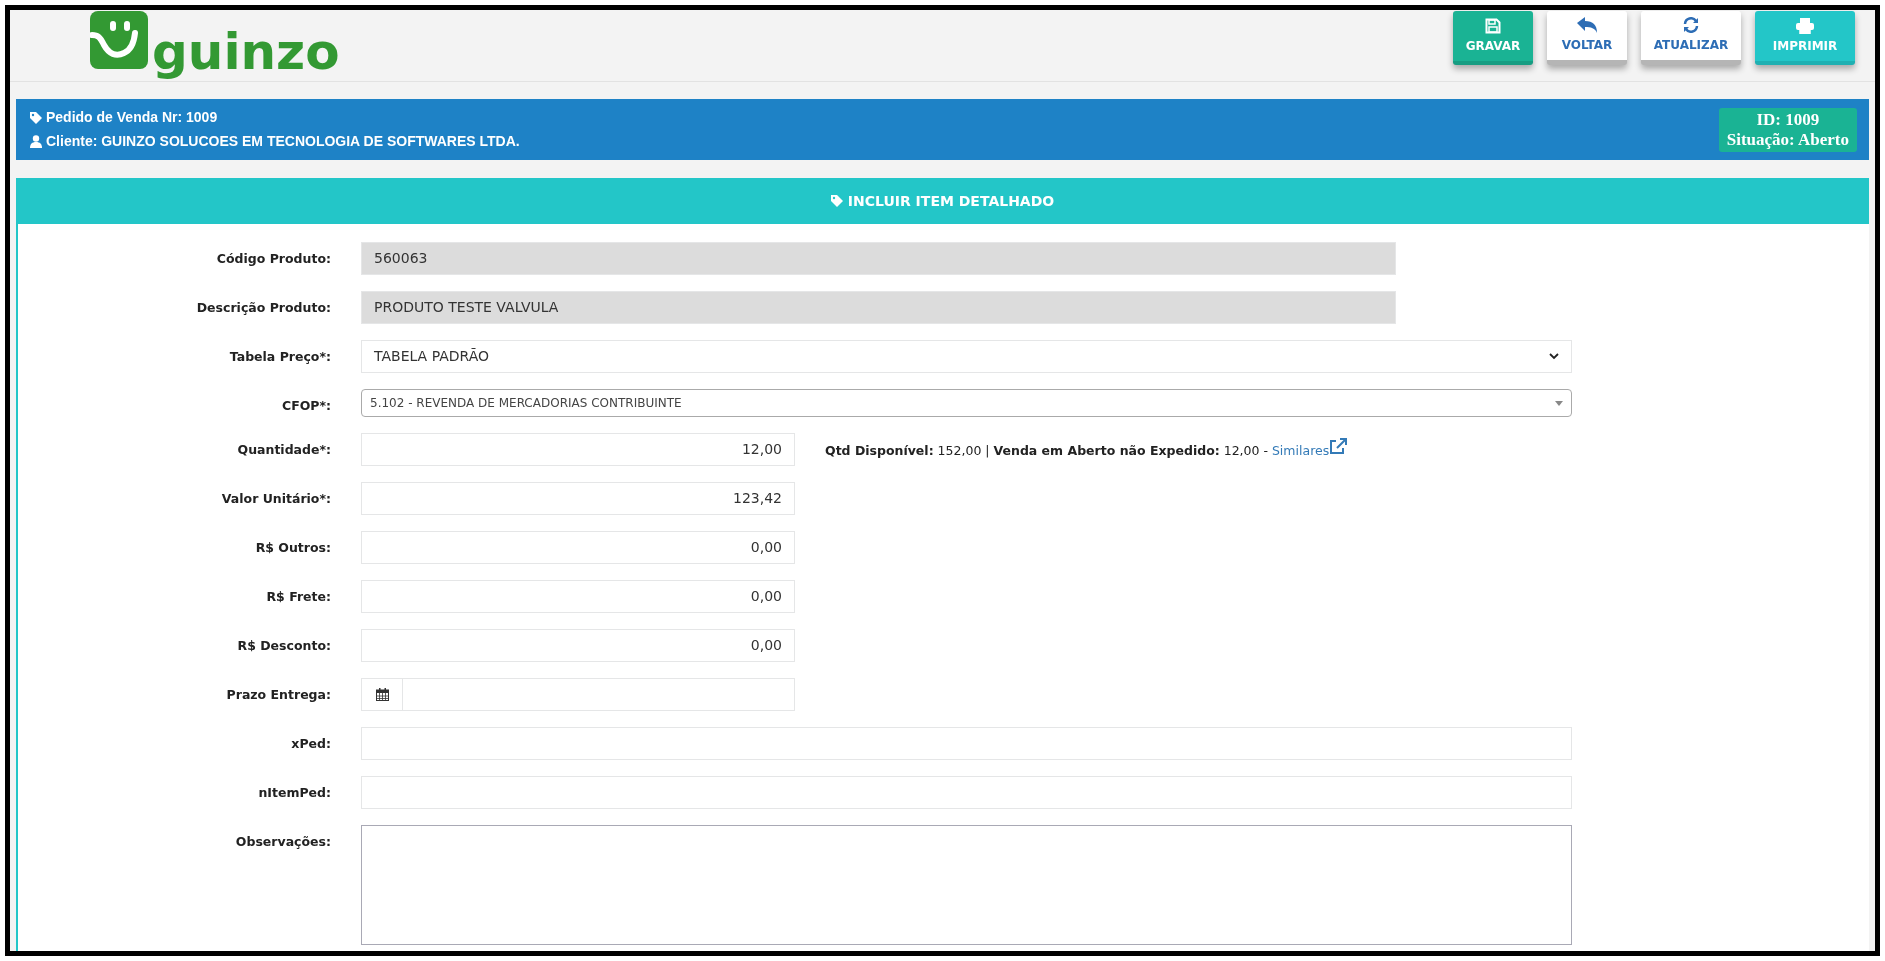 Image resolution: width=1885 pixels, height=961 pixels. Describe the element at coordinates (263, 308) in the screenshot. I see `field-label: Descrição Produto:` at that location.